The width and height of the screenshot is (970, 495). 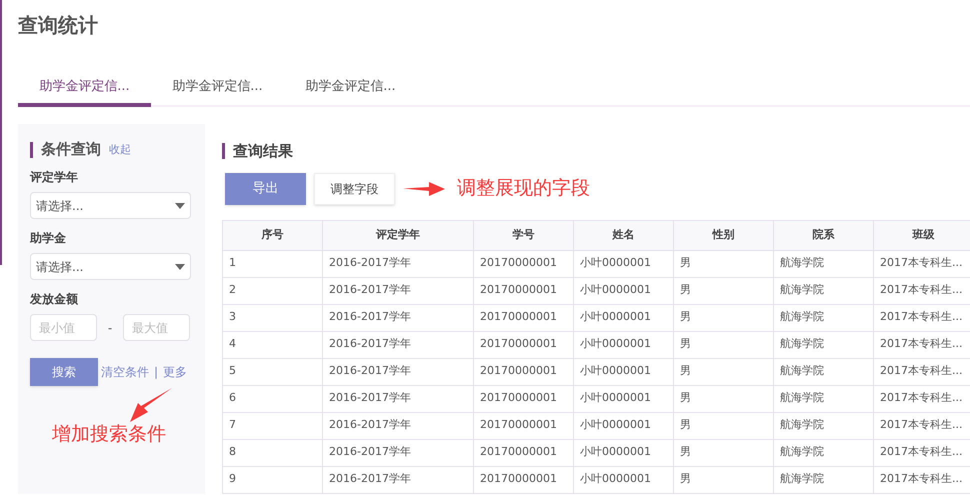 What do you see at coordinates (272, 479) in the screenshot?
I see `table-cell: 9` at bounding box center [272, 479].